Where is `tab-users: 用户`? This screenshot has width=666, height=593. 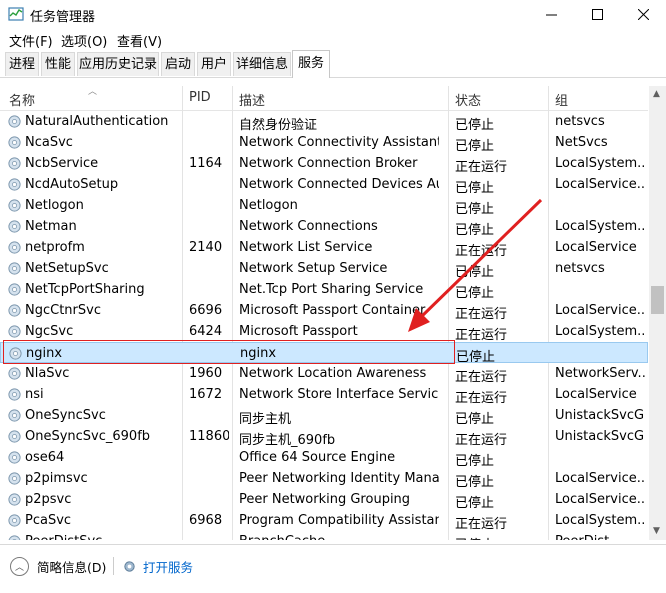
tab-users: 用户 is located at coordinates (214, 64).